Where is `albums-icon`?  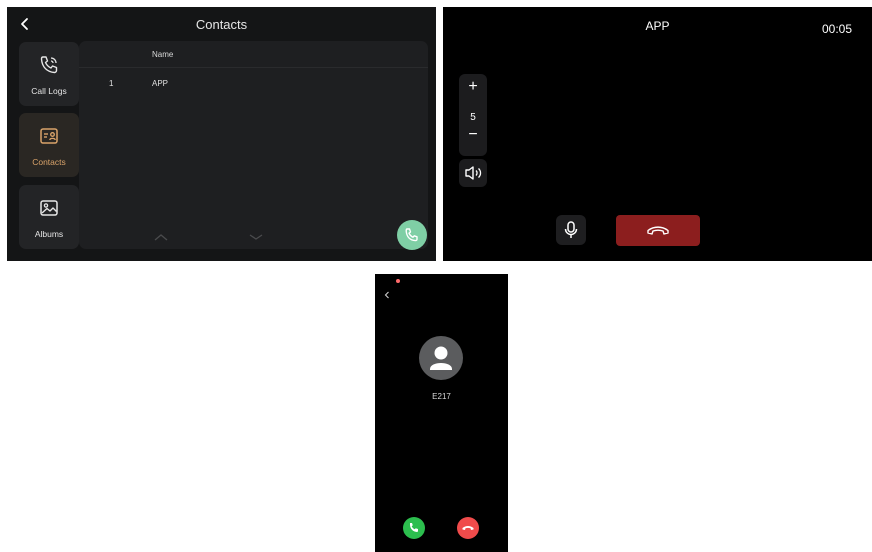
albums-icon is located at coordinates (49, 208).